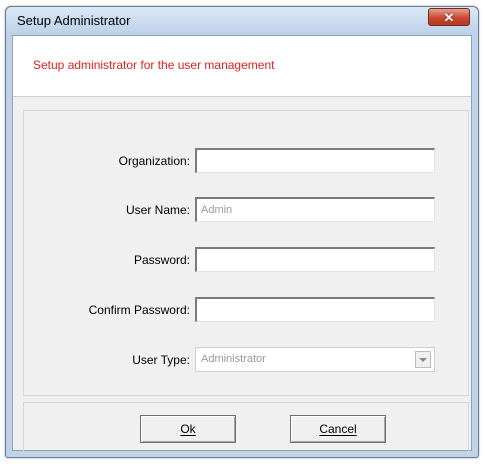 This screenshot has width=486, height=468. I want to click on confirm-password-input, so click(315, 309).